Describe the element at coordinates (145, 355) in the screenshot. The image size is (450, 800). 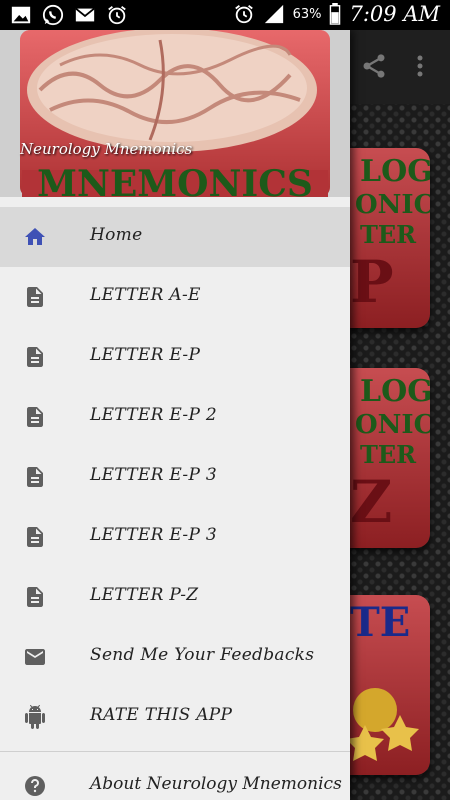
I see `menu-item-label: LETTER E-P` at that location.